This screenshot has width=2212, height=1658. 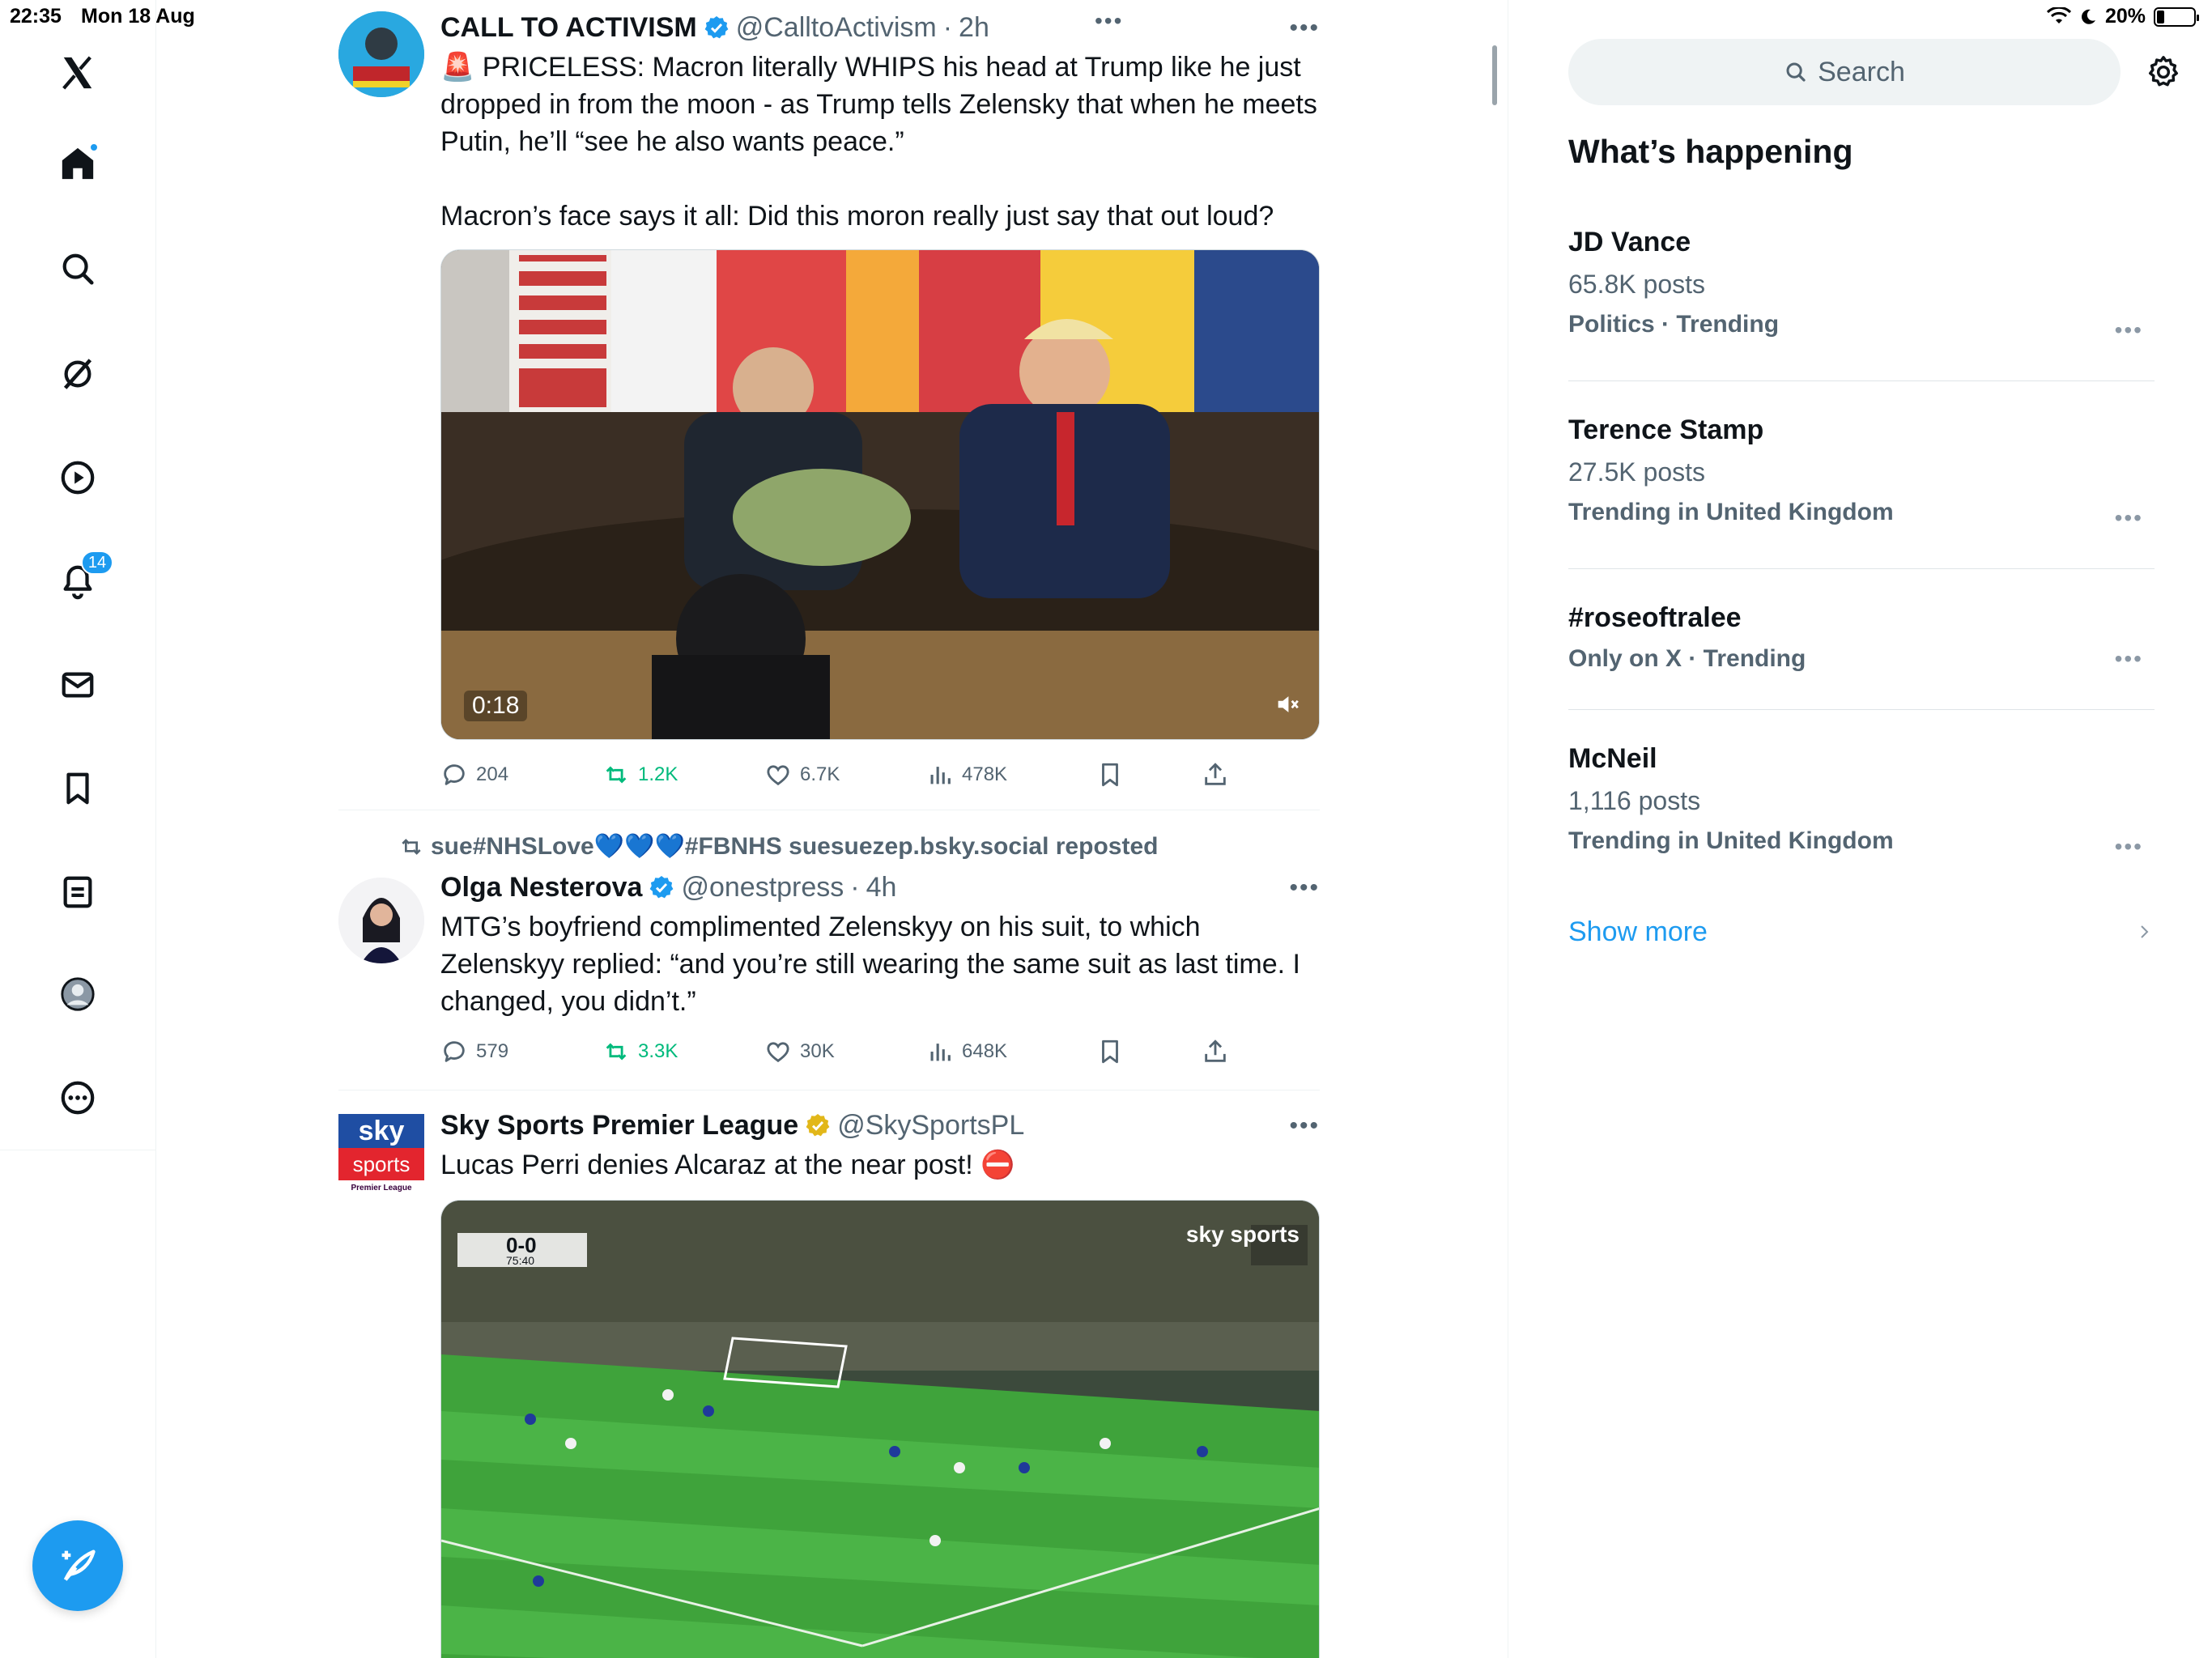 I want to click on reply-button: 579, so click(x=474, y=1051).